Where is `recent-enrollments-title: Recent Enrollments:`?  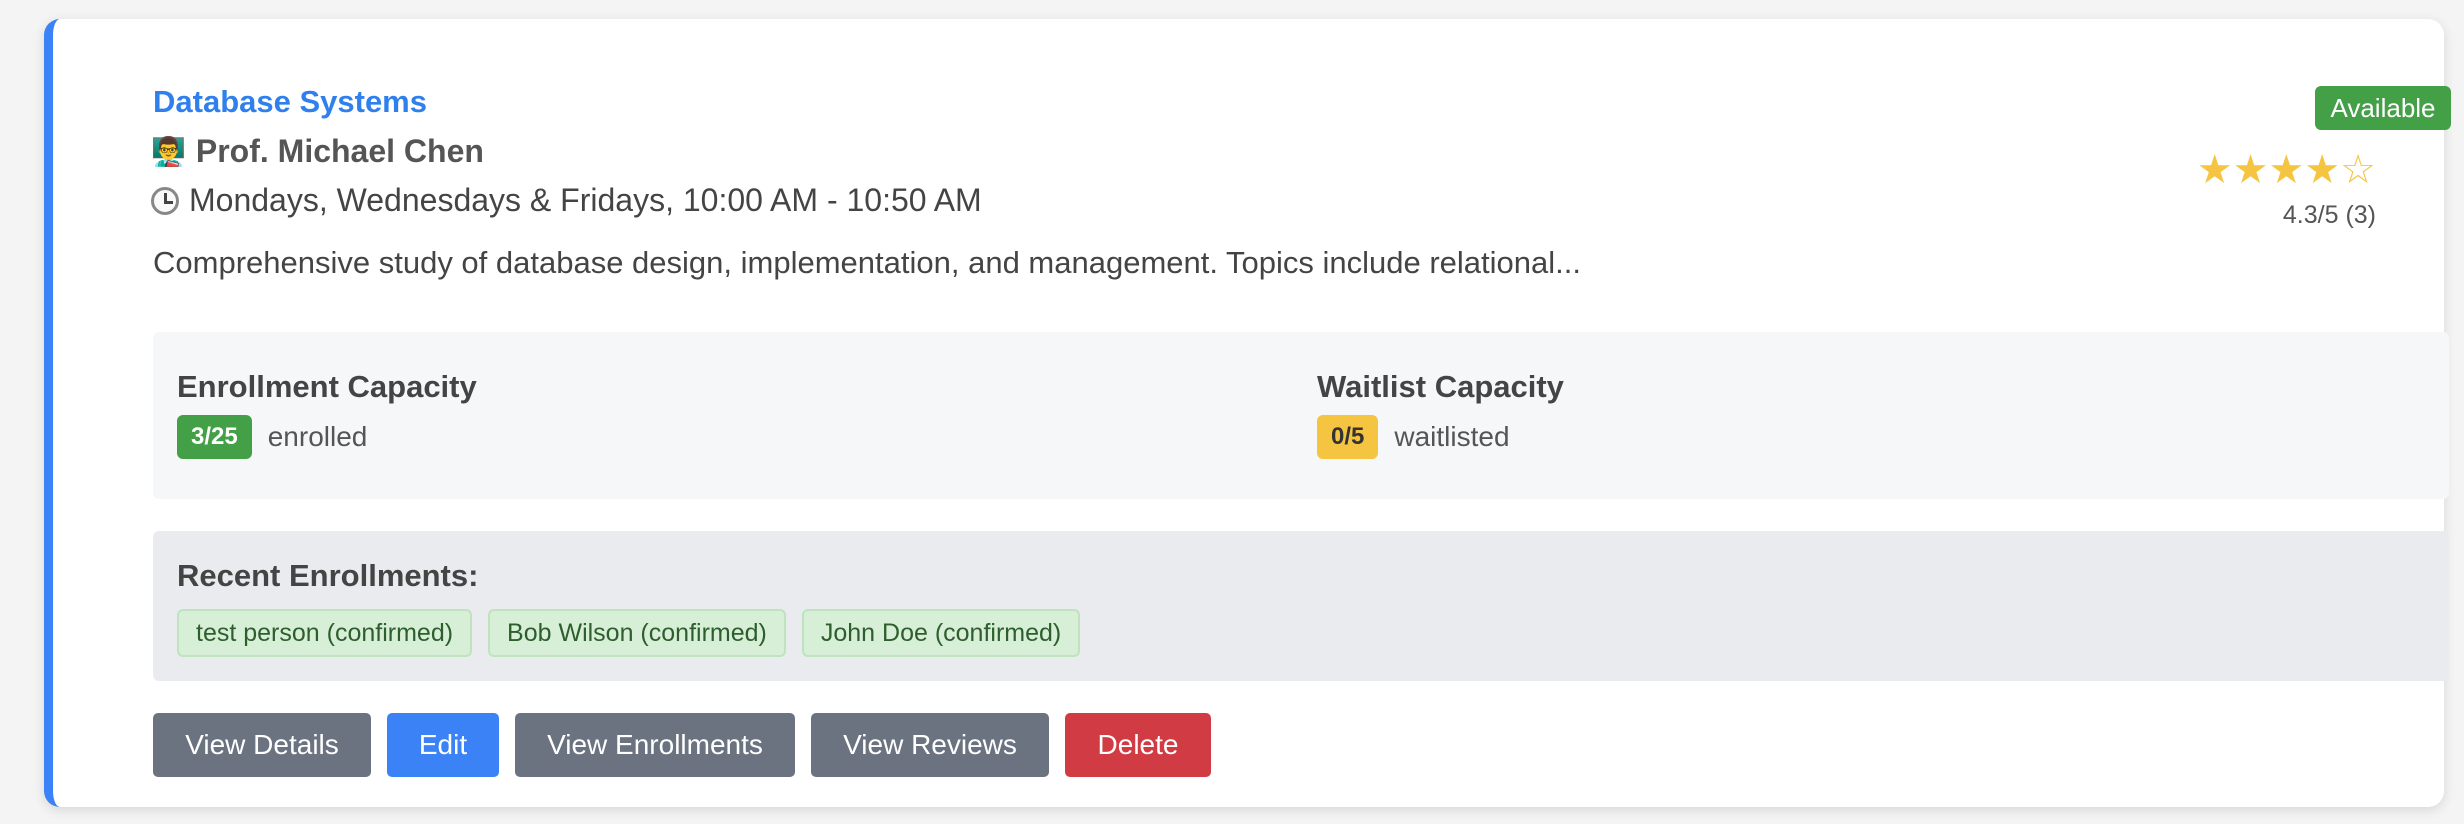
recent-enrollments-title: Recent Enrollments: is located at coordinates (328, 575).